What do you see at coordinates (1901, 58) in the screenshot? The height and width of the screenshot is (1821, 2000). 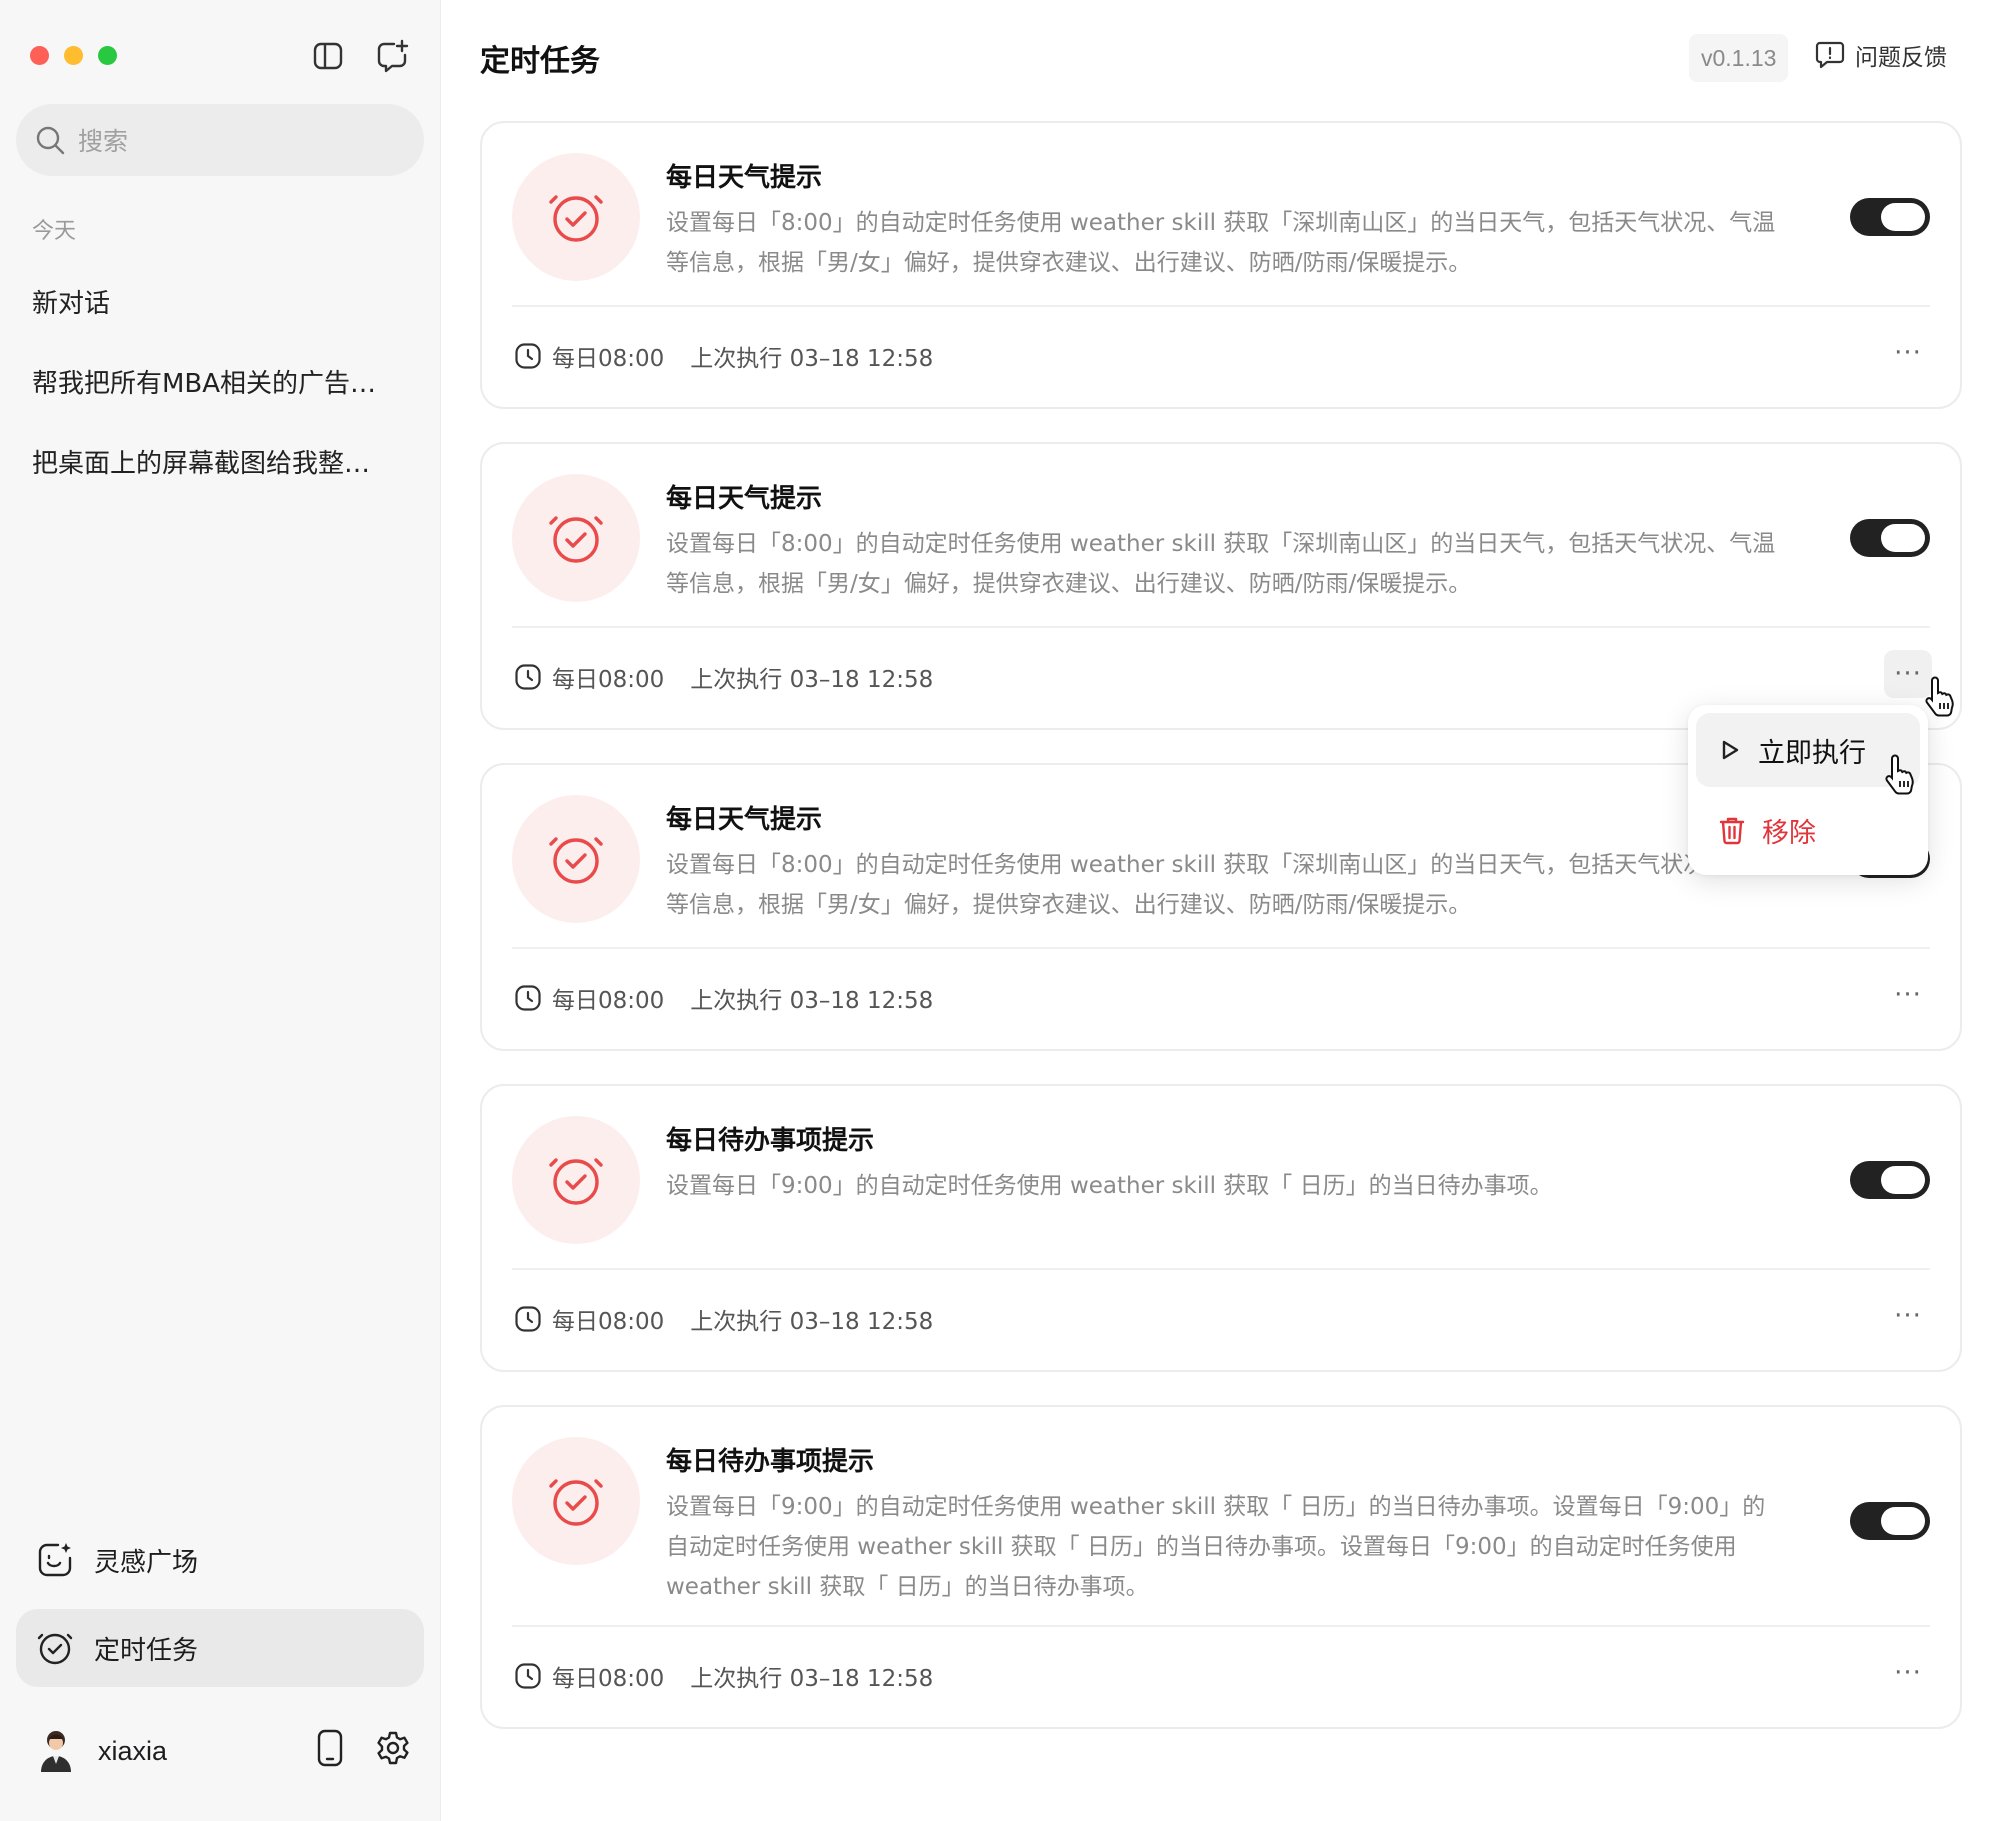 I see `feedback-label: 问题反馈` at bounding box center [1901, 58].